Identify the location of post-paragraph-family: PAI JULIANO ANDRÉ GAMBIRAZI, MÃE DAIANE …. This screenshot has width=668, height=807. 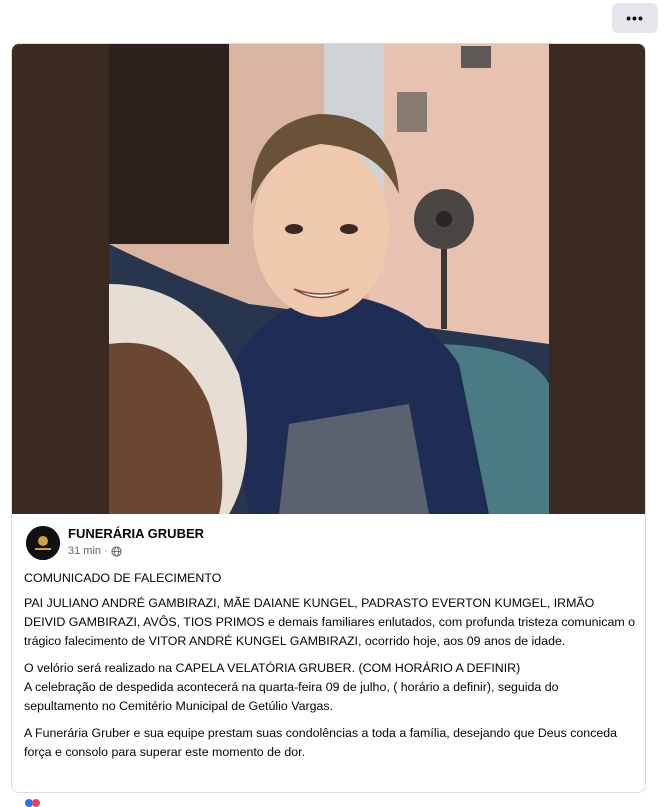
(330, 622).